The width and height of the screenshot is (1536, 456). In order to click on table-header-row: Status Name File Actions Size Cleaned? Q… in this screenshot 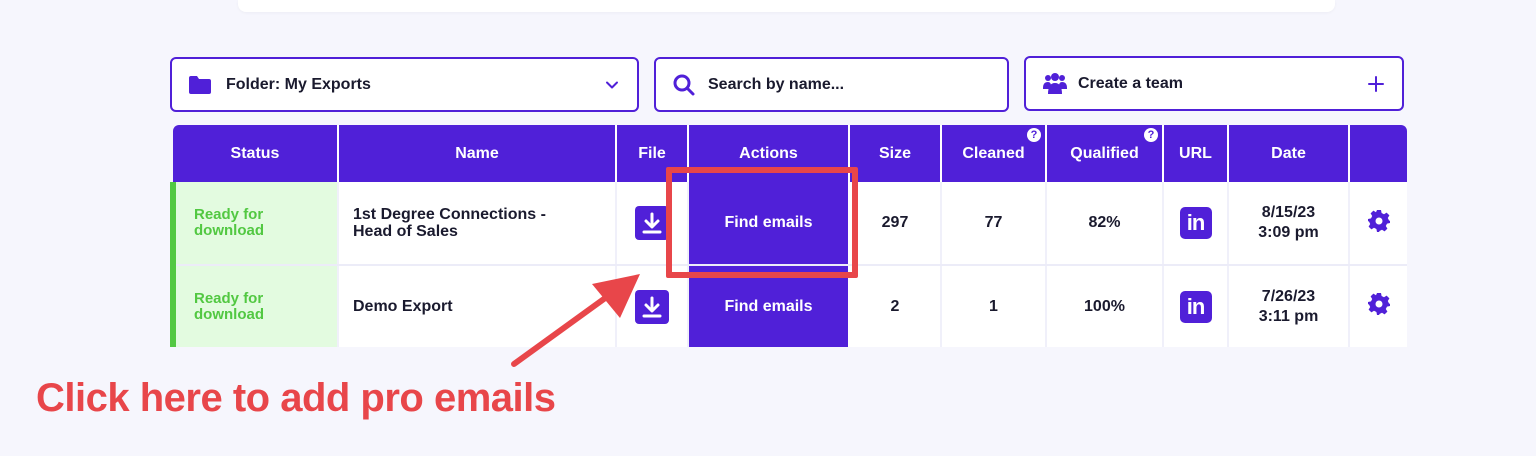, I will do `click(790, 153)`.